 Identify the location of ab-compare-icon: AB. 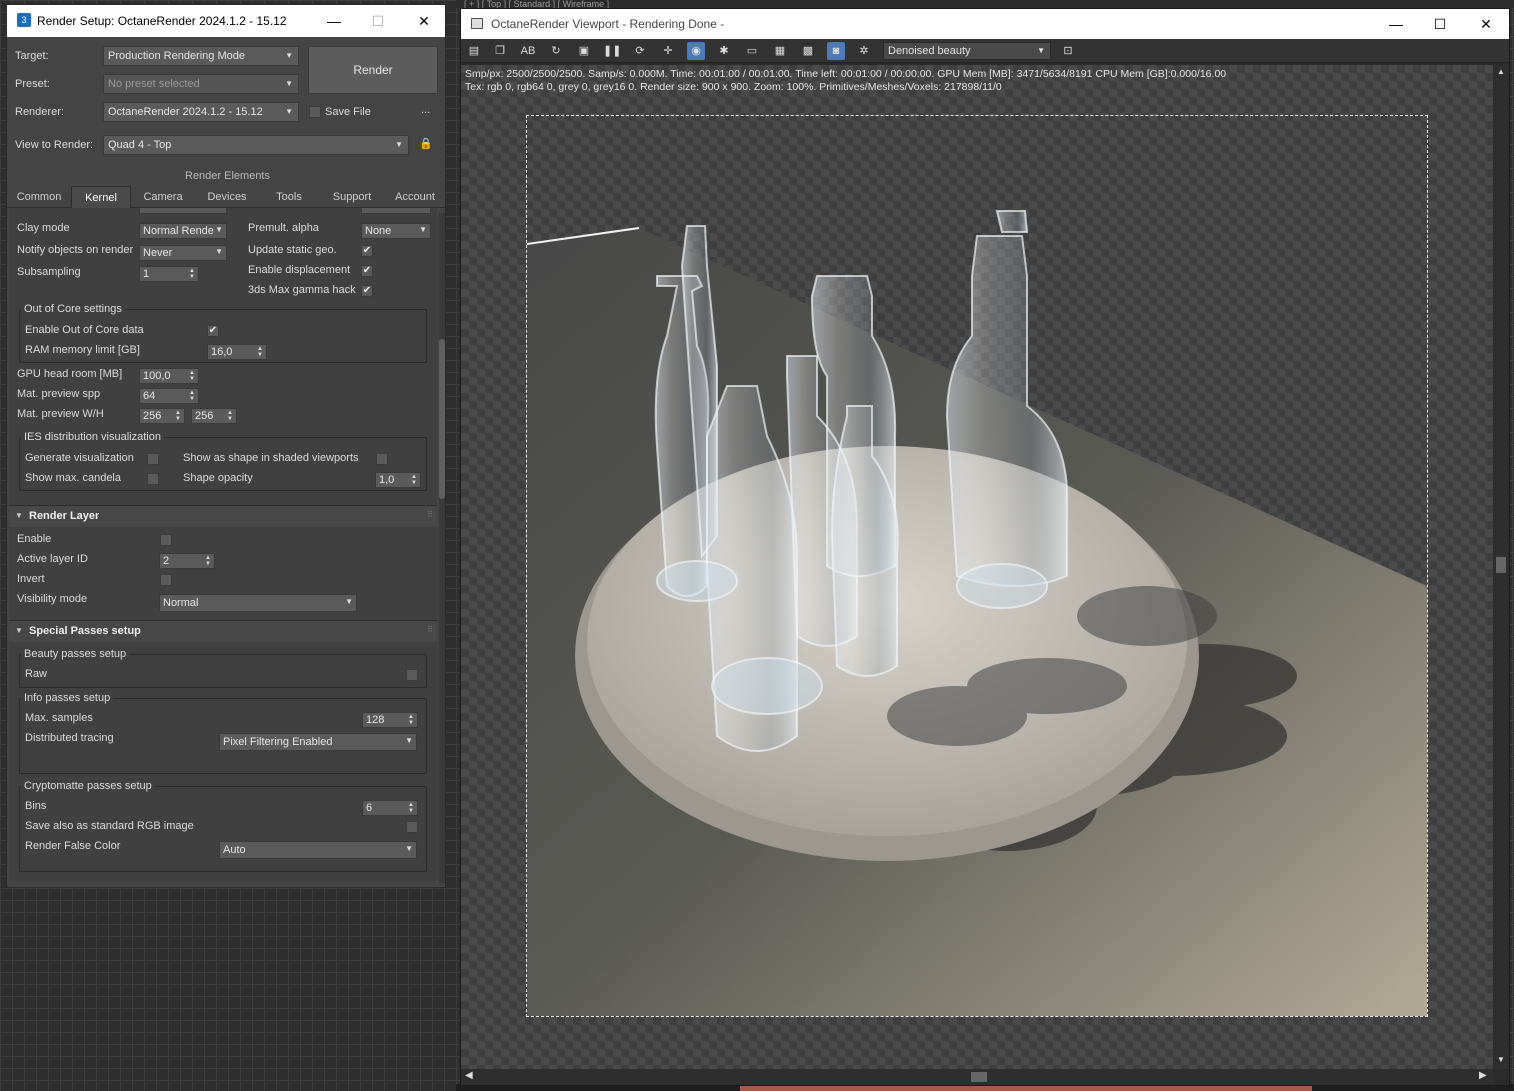
(528, 51).